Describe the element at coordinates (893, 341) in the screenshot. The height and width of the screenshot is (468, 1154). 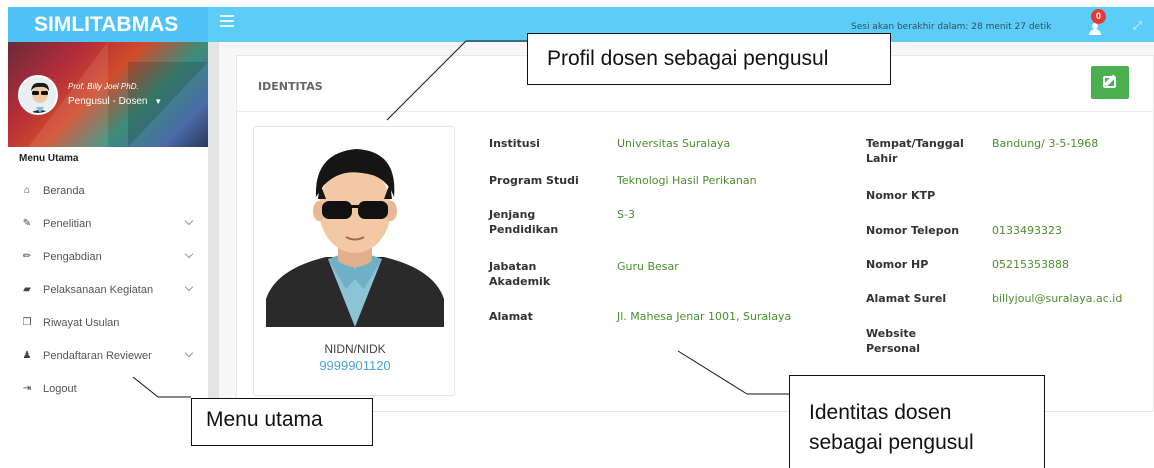
I see `label-website-personal: Website Personal` at that location.